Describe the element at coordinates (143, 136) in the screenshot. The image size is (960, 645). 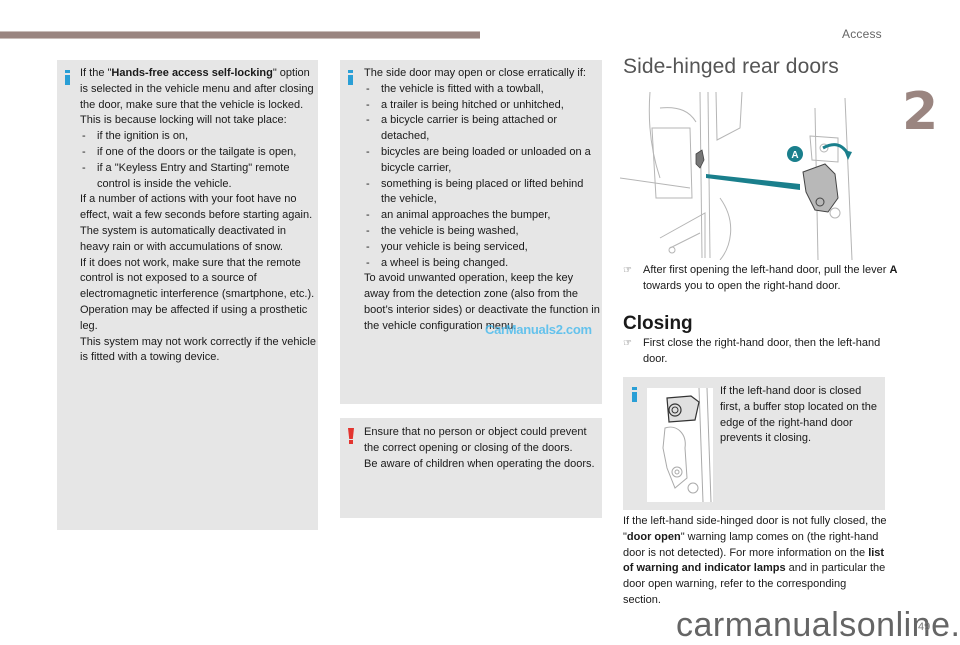
I see `text-run: if the ignition is on,` at that location.